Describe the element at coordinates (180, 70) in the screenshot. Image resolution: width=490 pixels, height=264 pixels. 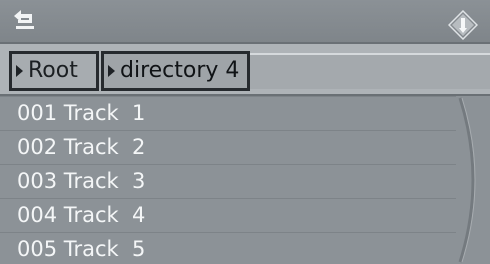
I see `breadcrumb-current-label: directory 4` at that location.